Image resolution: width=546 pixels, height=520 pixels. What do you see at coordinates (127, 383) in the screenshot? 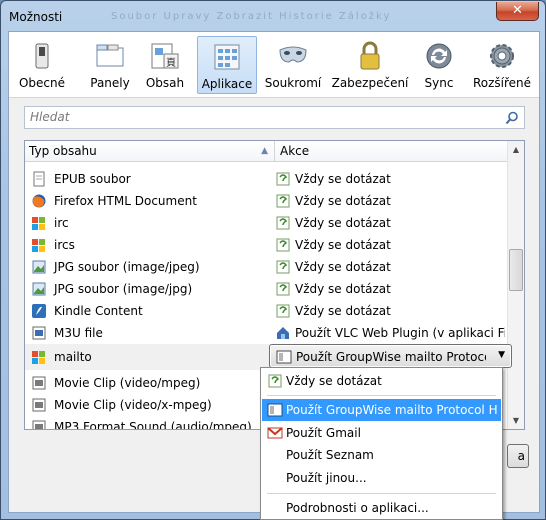
I see `content-type-name: Movie Clip (video/mpeg)` at bounding box center [127, 383].